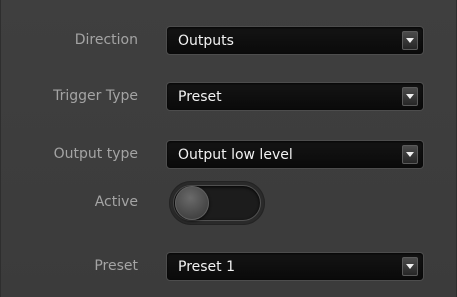 The width and height of the screenshot is (457, 297). Describe the element at coordinates (116, 202) in the screenshot. I see `active-label: Active` at that location.